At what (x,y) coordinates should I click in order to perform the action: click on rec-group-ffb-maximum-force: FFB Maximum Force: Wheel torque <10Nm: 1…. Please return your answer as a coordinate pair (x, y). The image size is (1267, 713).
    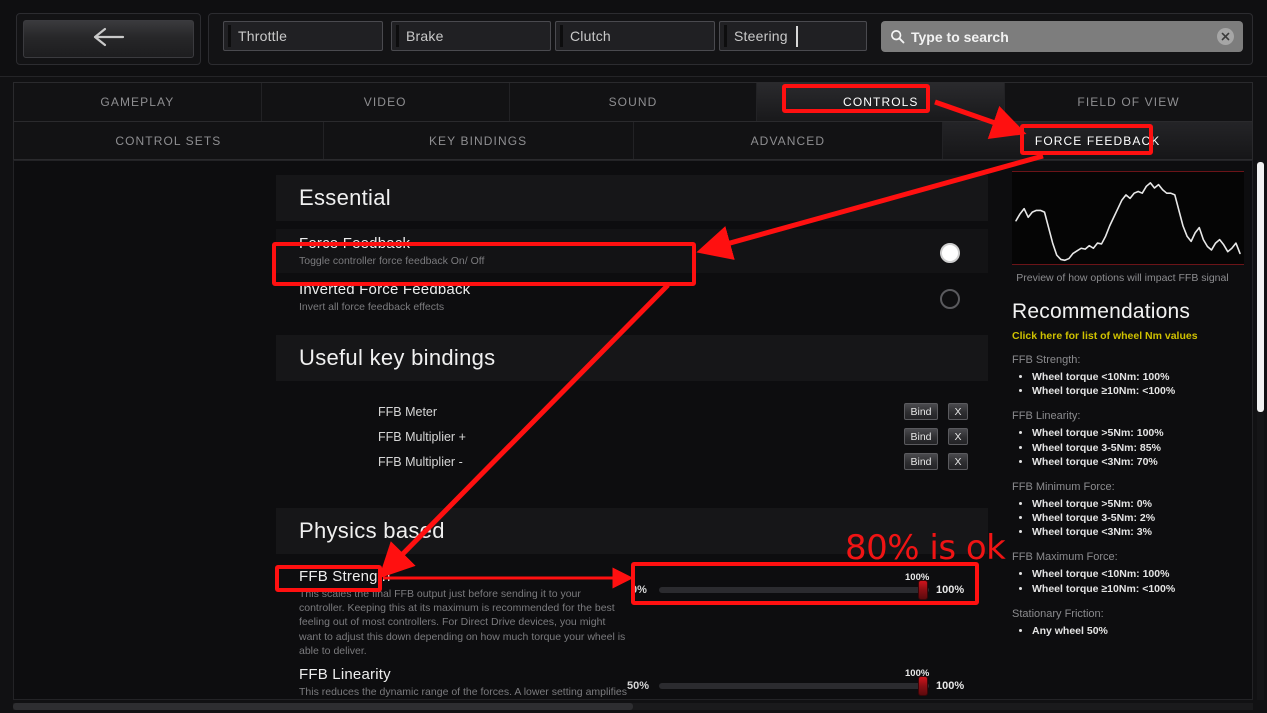
    Looking at the image, I should click on (1128, 573).